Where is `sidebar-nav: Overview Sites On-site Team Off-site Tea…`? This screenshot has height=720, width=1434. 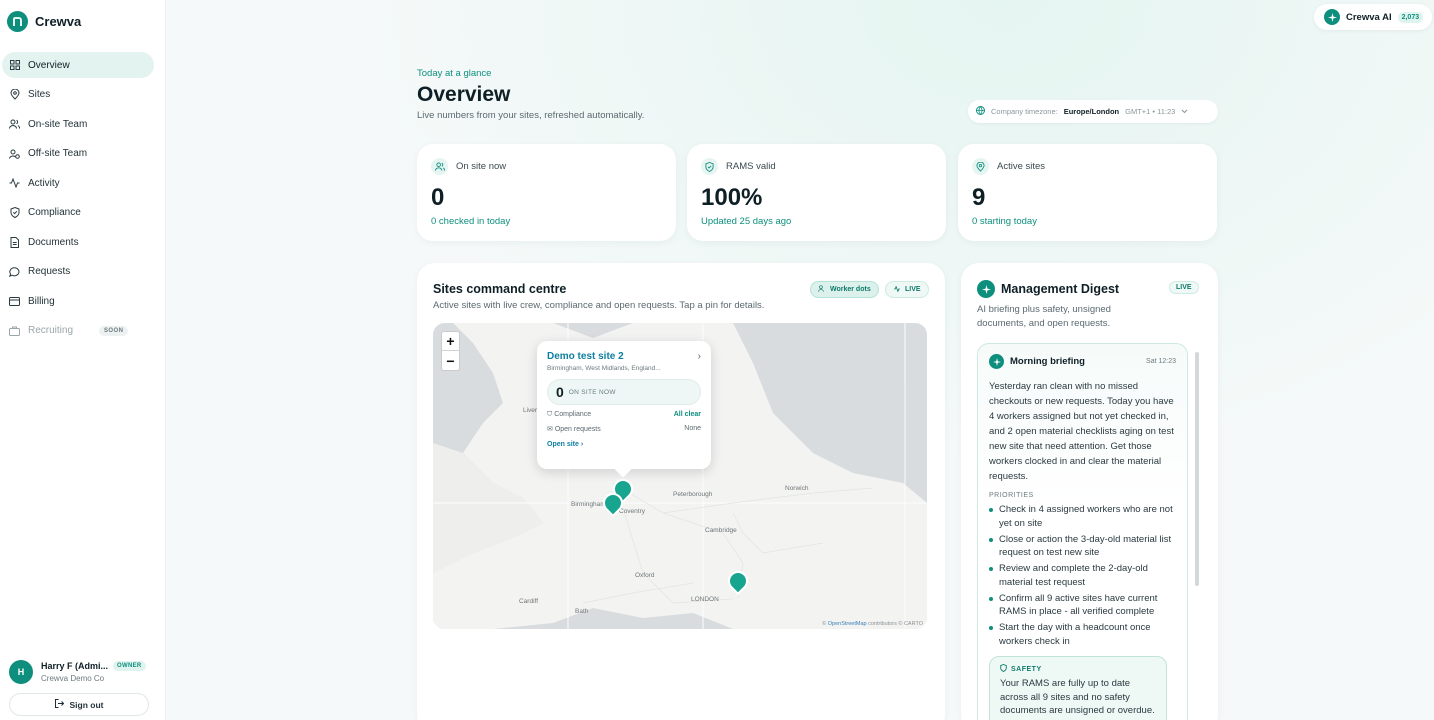 sidebar-nav: Overview Sites On-site Team Off-site Tea… is located at coordinates (78, 199).